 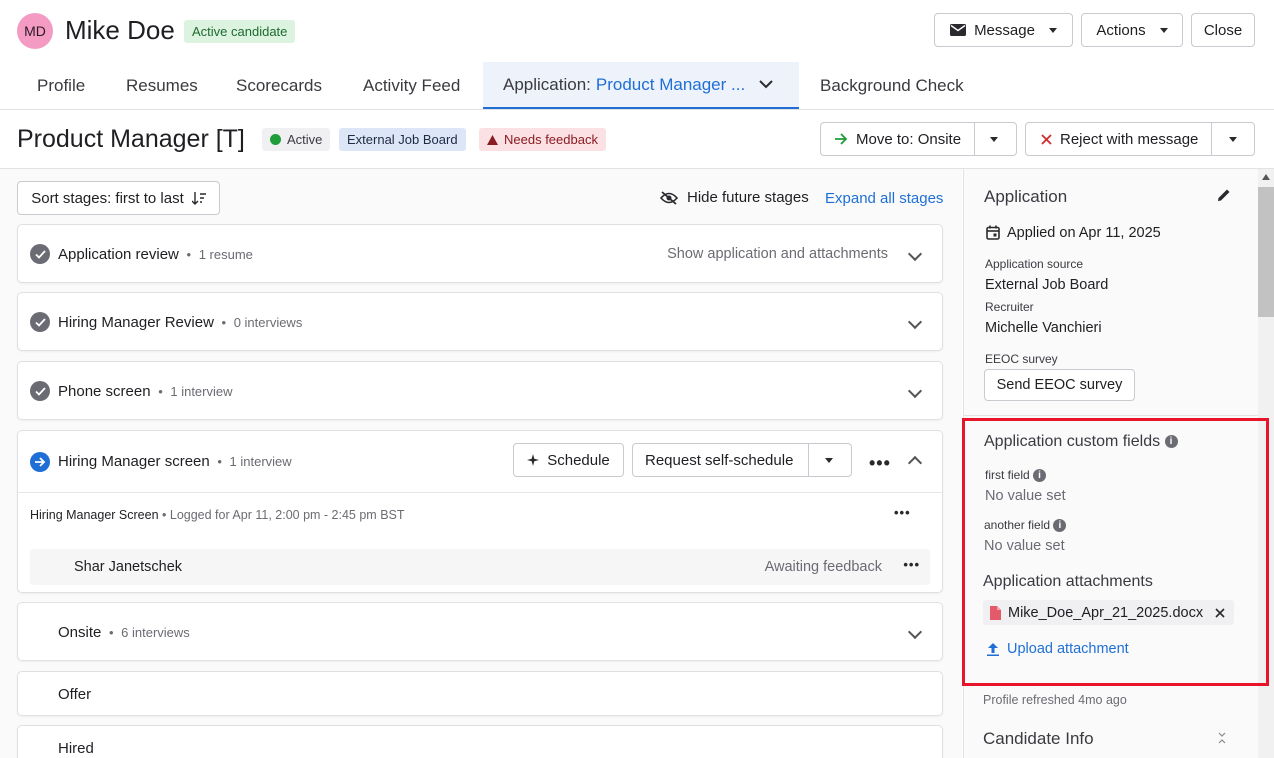 What do you see at coordinates (480, 321) in the screenshot?
I see `stage-card: Hiring Manager Review • 0 interviews` at bounding box center [480, 321].